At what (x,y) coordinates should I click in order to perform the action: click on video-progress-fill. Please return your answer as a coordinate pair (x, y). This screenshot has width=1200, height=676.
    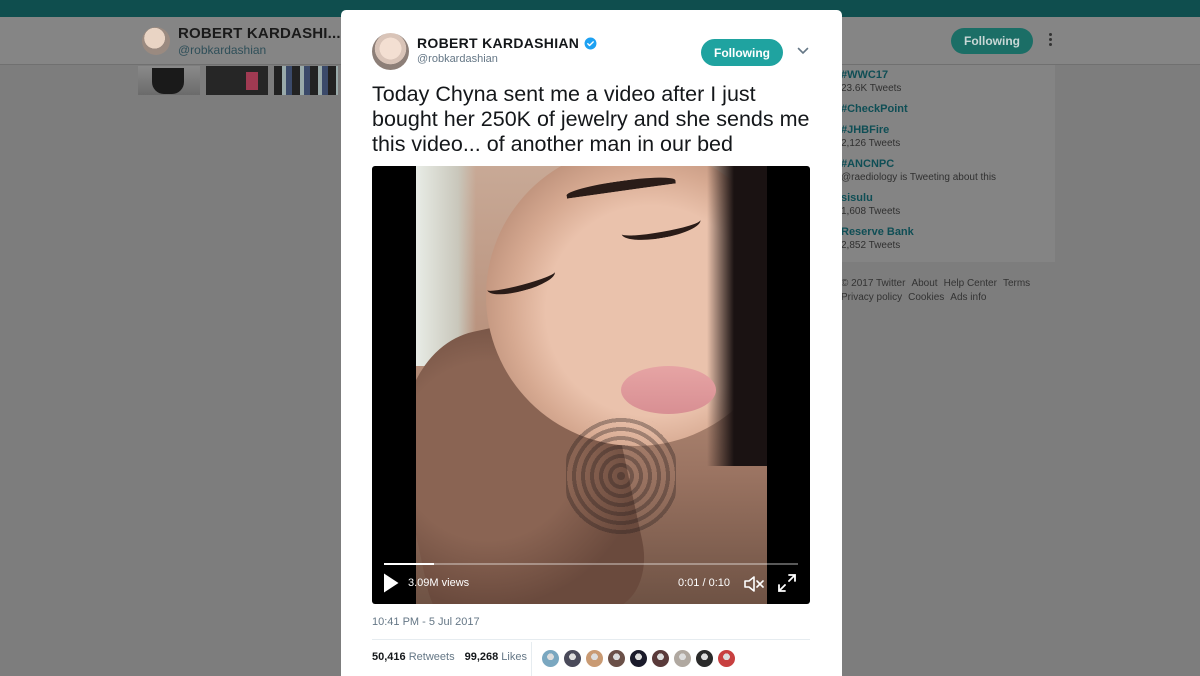
    Looking at the image, I should click on (409, 564).